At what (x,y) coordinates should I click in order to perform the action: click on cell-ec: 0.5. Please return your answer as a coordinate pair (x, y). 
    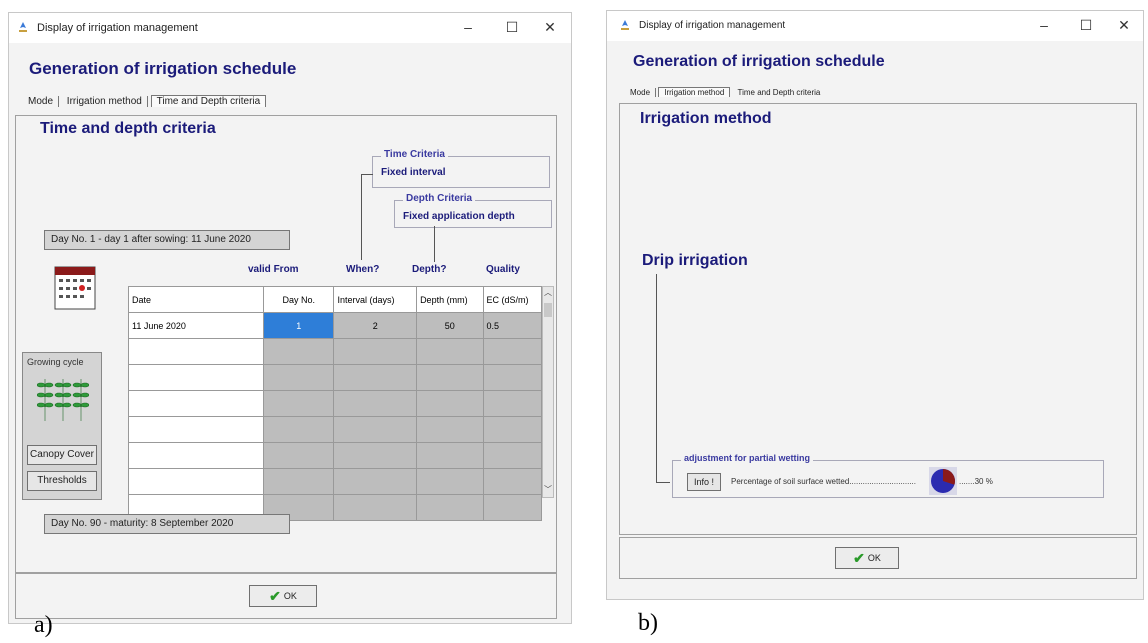
    Looking at the image, I should click on (512, 325).